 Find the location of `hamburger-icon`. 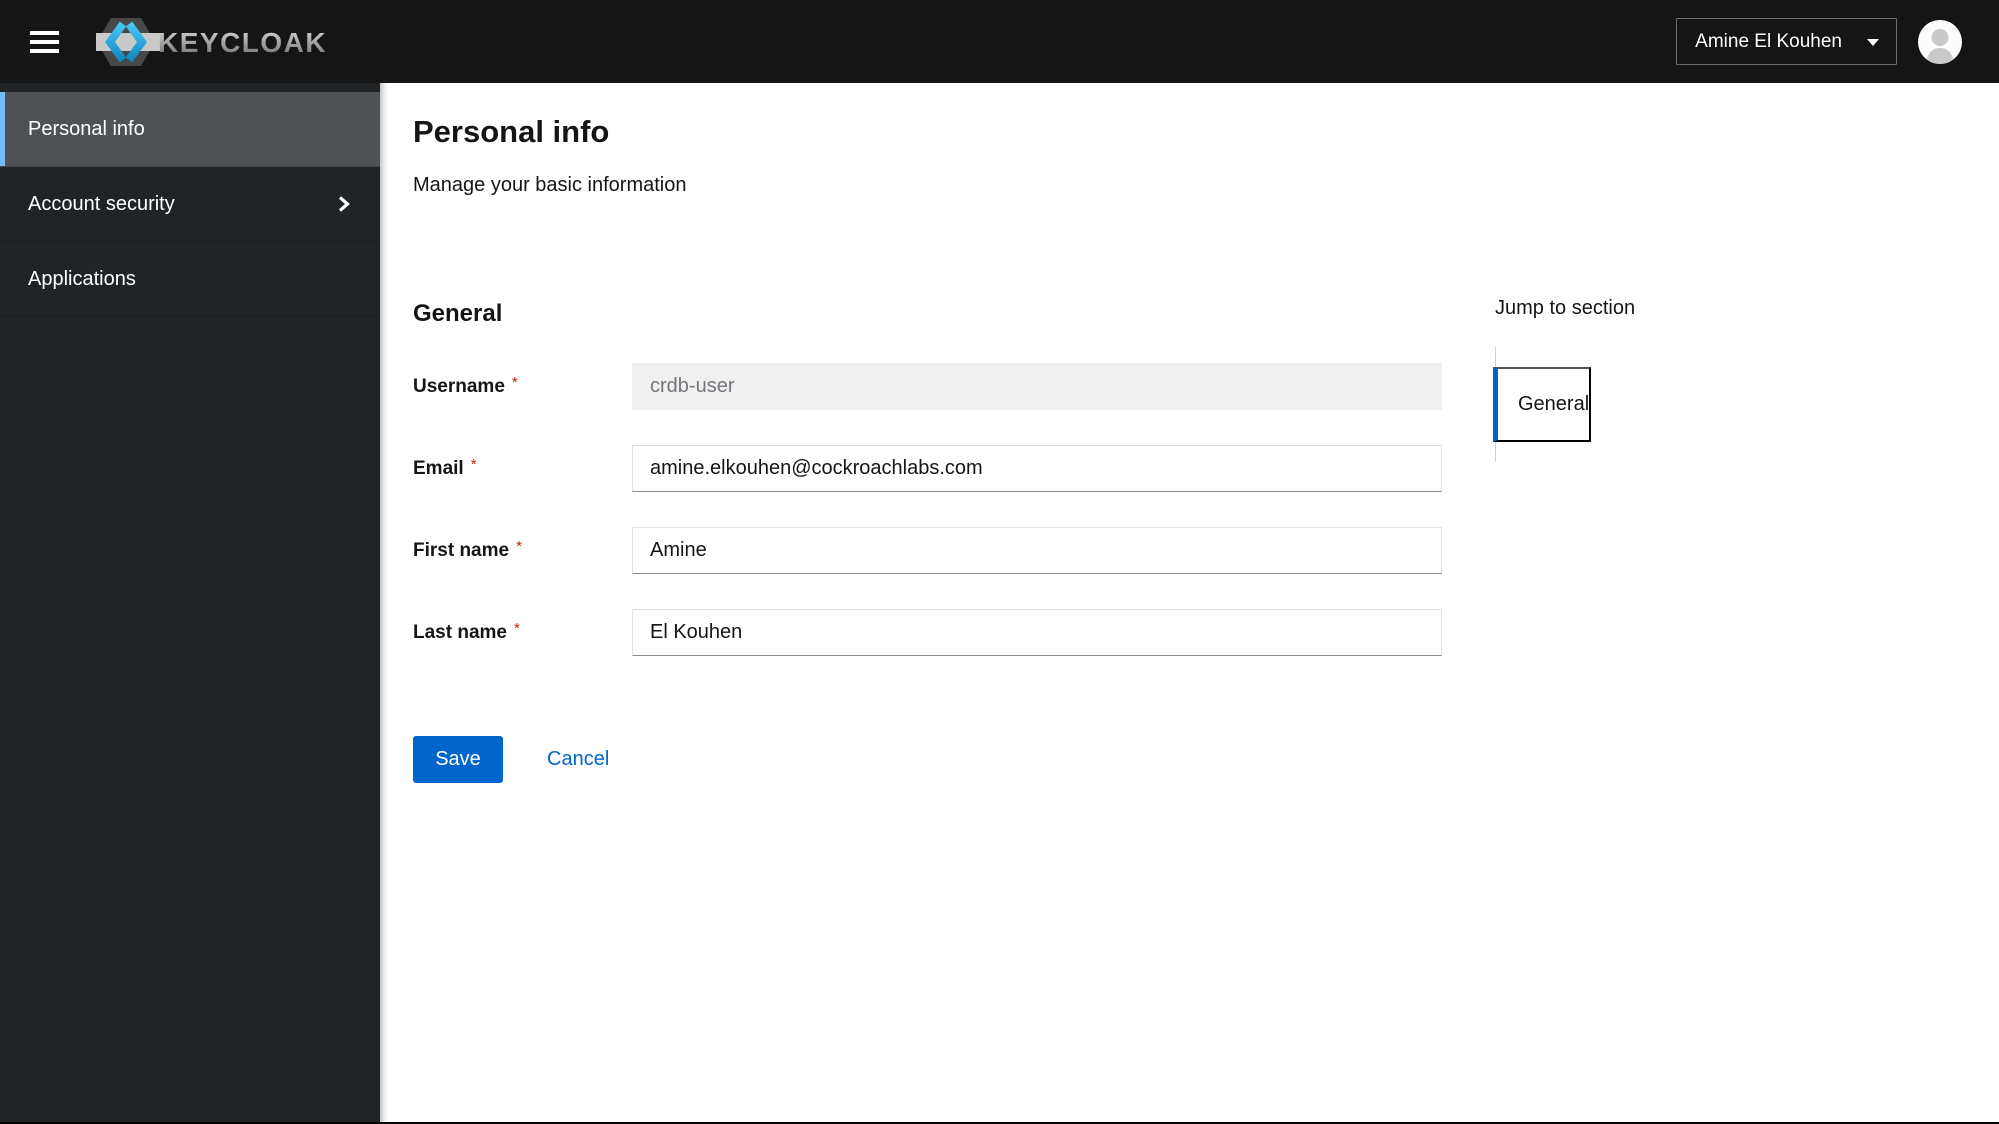

hamburger-icon is located at coordinates (44, 41).